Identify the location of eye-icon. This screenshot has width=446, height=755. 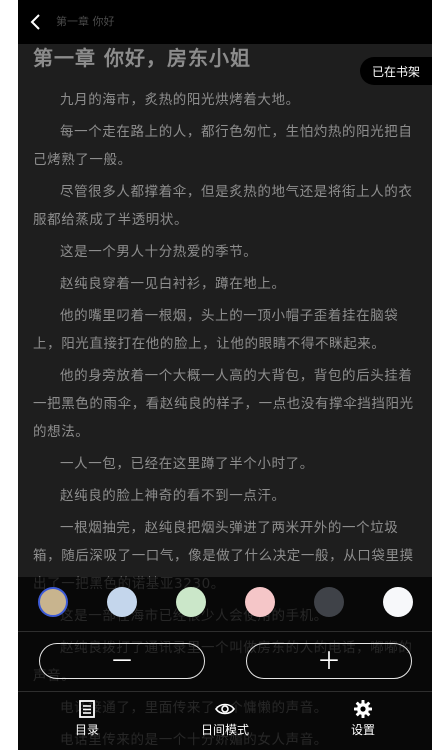
(225, 709).